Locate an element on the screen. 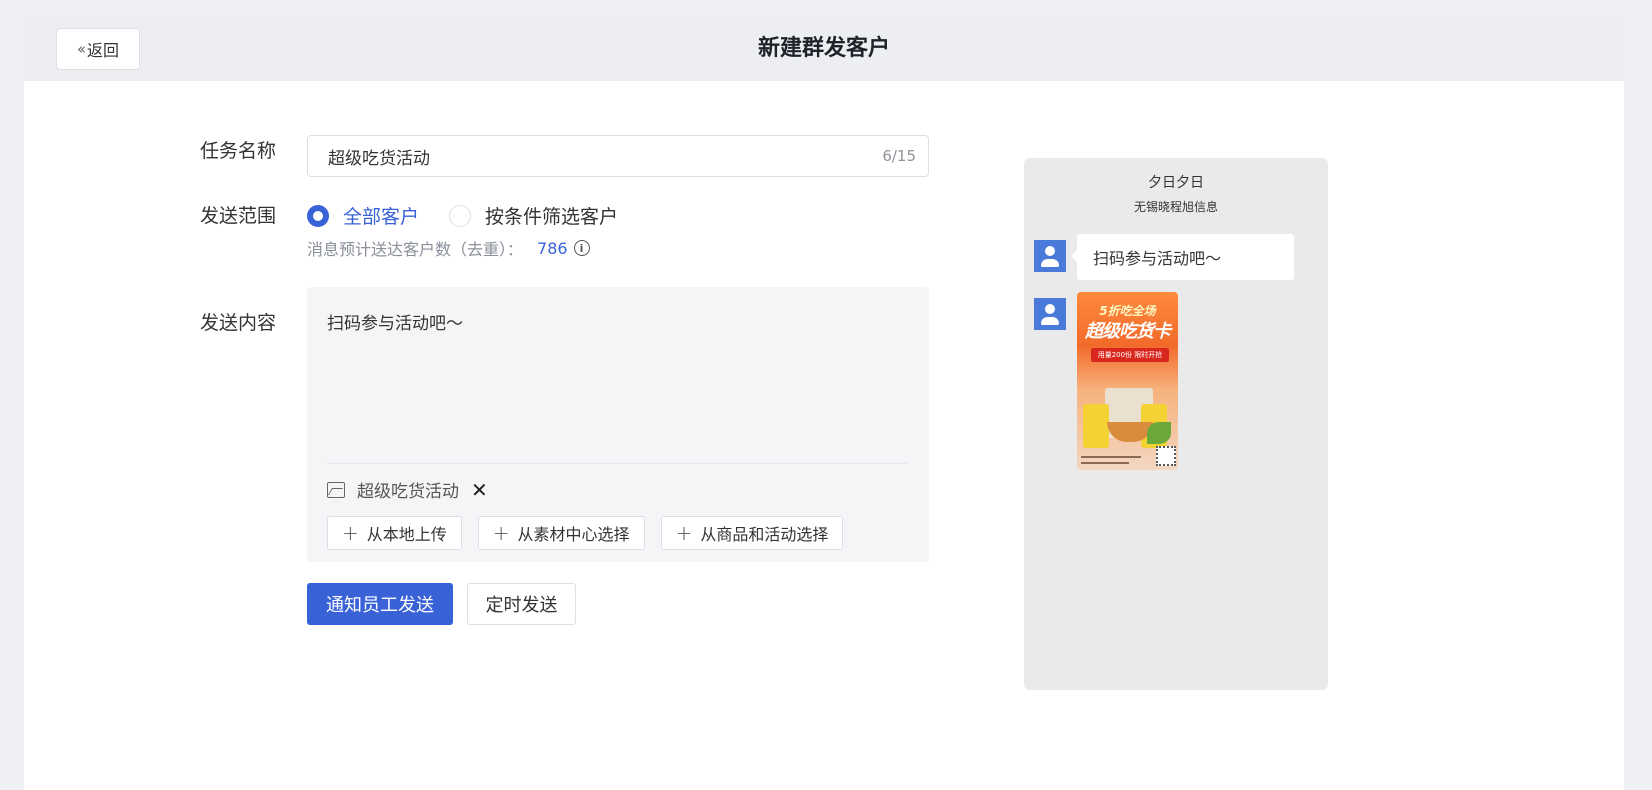 The width and height of the screenshot is (1652, 790). preview-message-bubble: 扫码参与活动吧～ is located at coordinates (1182, 257).